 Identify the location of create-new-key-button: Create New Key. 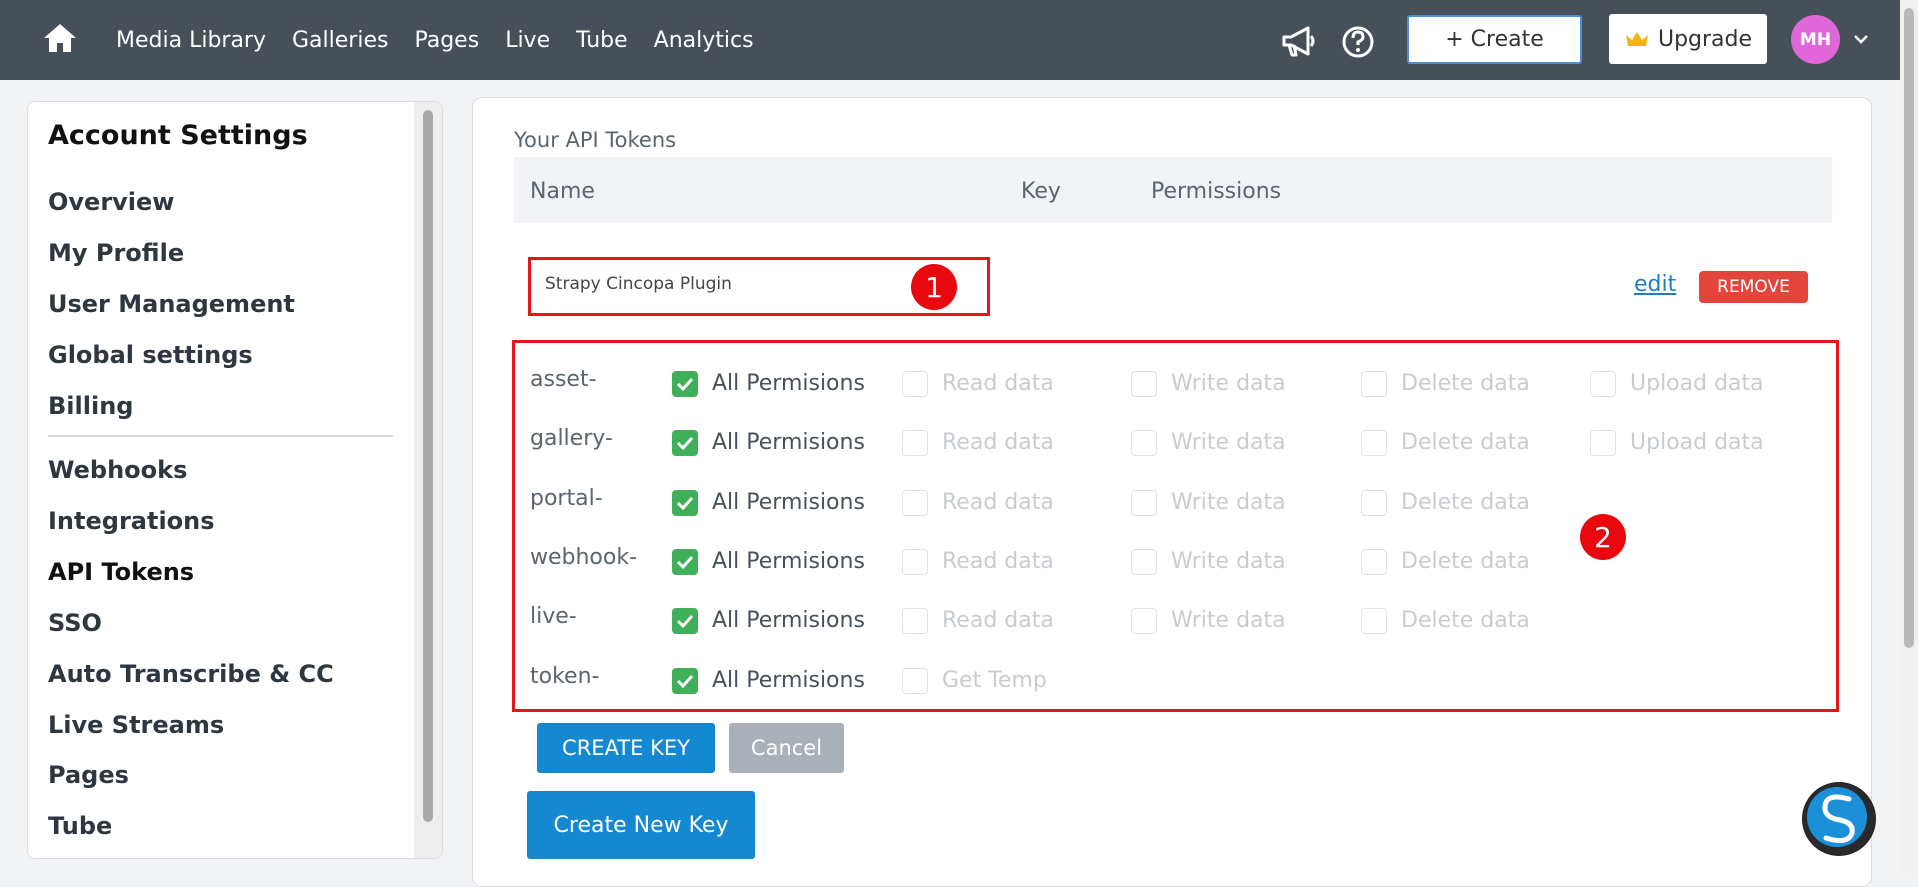
(641, 825).